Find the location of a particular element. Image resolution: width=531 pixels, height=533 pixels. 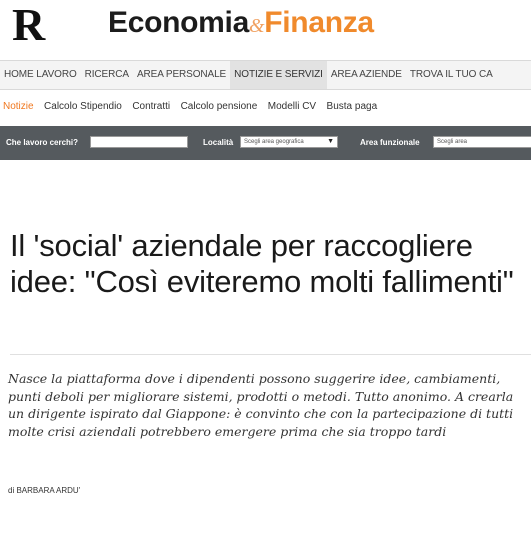

subnav-modelli-cv: Modelli CV is located at coordinates (292, 107).